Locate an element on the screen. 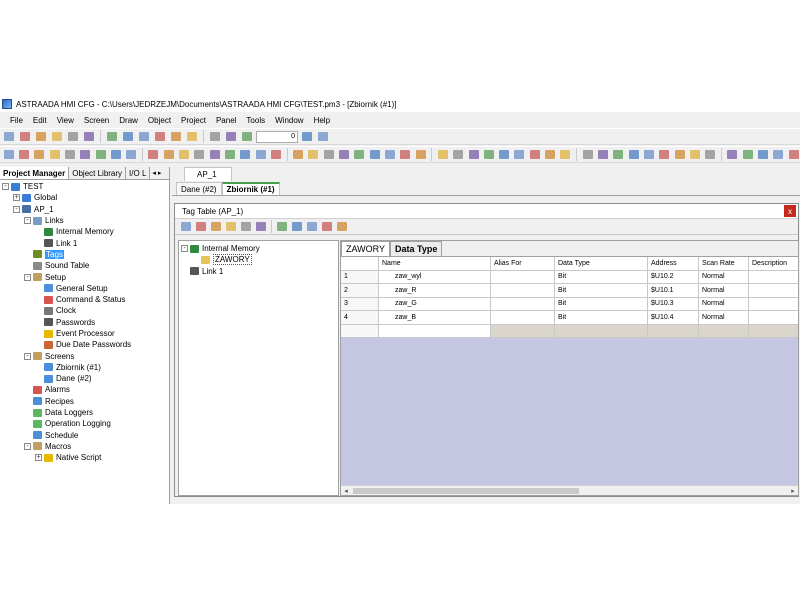  tree-node: - TEST is located at coordinates (84, 186).